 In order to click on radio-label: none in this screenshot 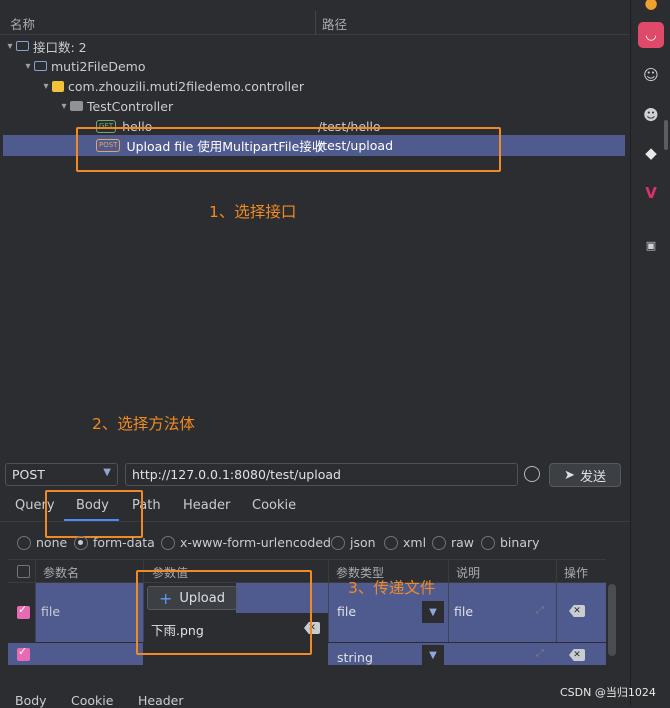, I will do `click(52, 542)`.